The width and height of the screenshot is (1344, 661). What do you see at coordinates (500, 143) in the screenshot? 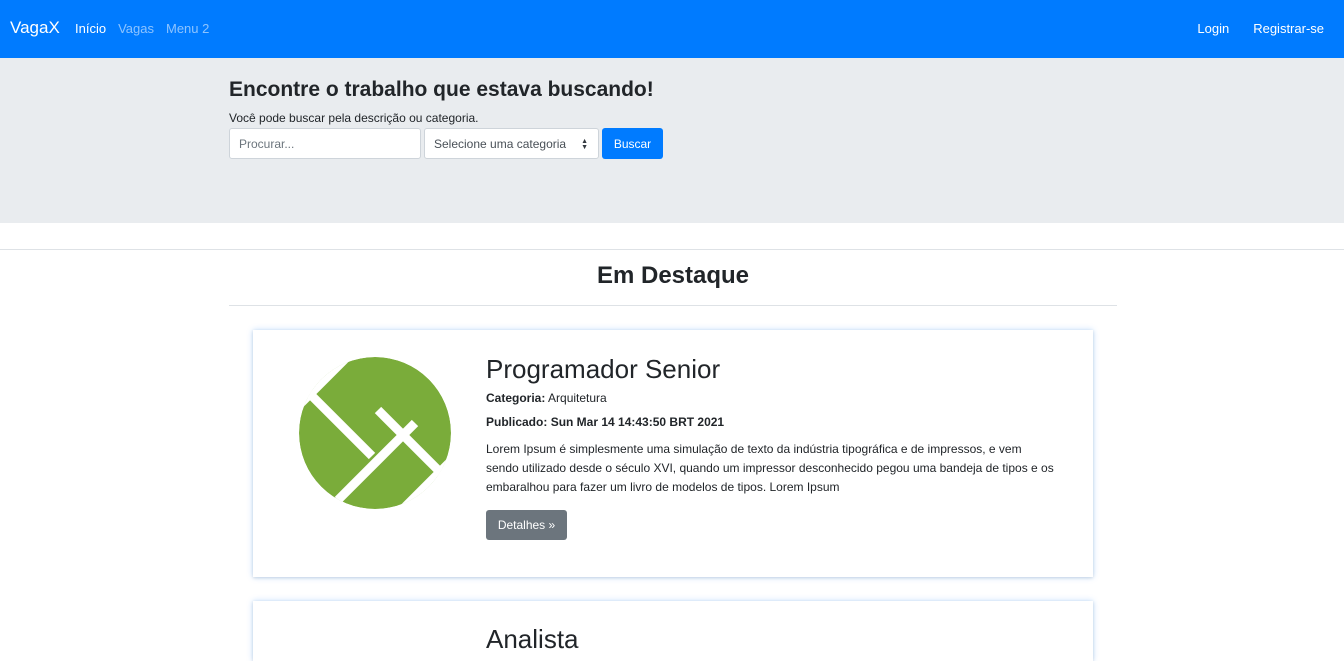
I see `category-select-value: Selecione uma categoria` at bounding box center [500, 143].